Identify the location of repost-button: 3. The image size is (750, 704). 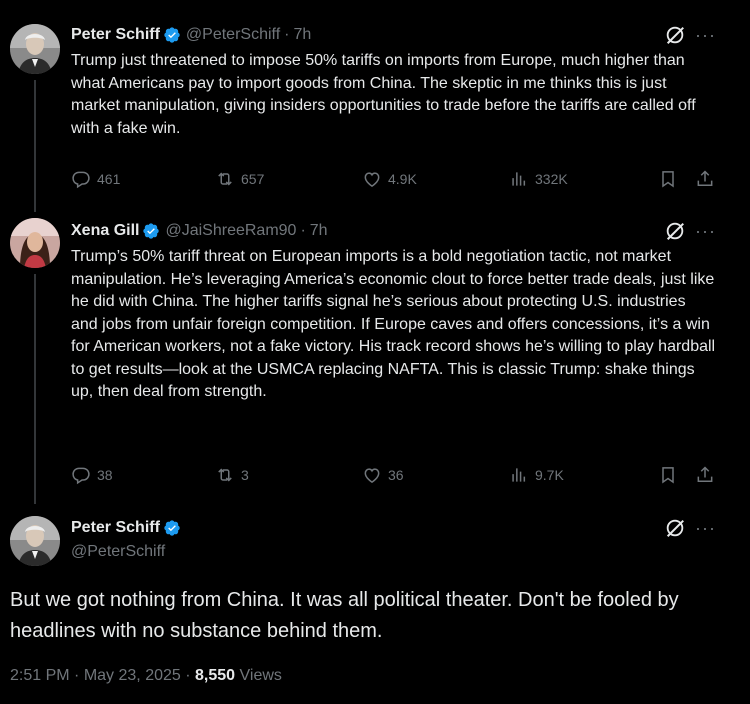
(232, 475).